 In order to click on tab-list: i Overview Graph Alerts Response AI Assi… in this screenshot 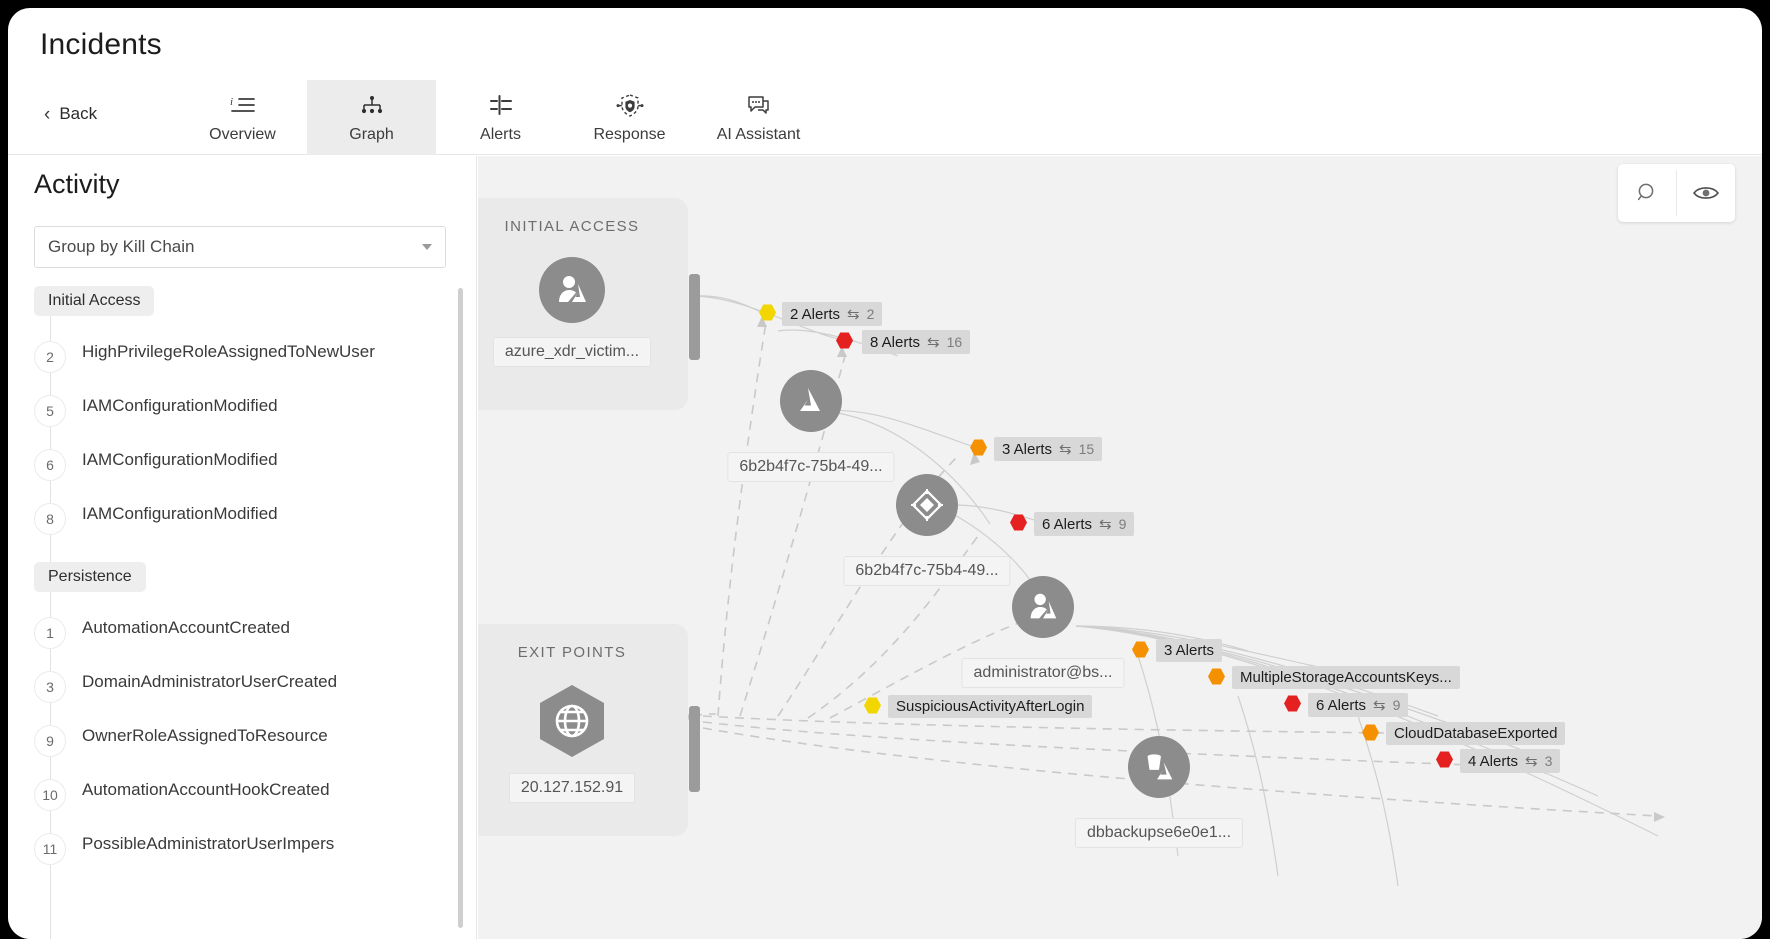, I will do `click(500, 117)`.